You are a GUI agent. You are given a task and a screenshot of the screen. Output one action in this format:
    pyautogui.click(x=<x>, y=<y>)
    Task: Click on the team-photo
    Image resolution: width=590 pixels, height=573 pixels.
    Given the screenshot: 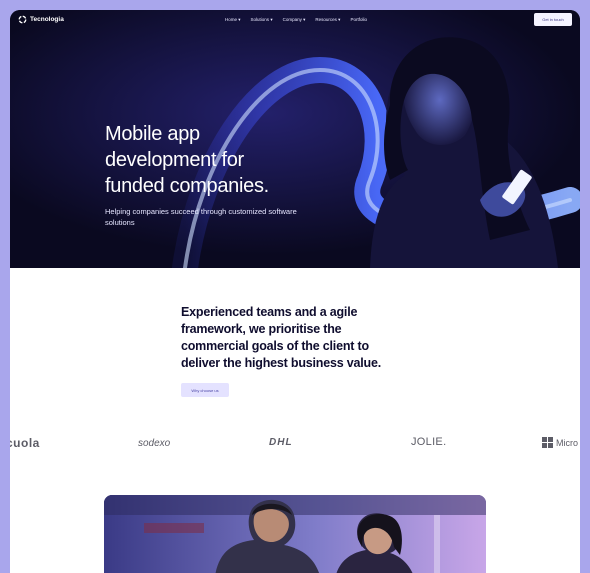 What is the action you would take?
    pyautogui.click(x=295, y=534)
    